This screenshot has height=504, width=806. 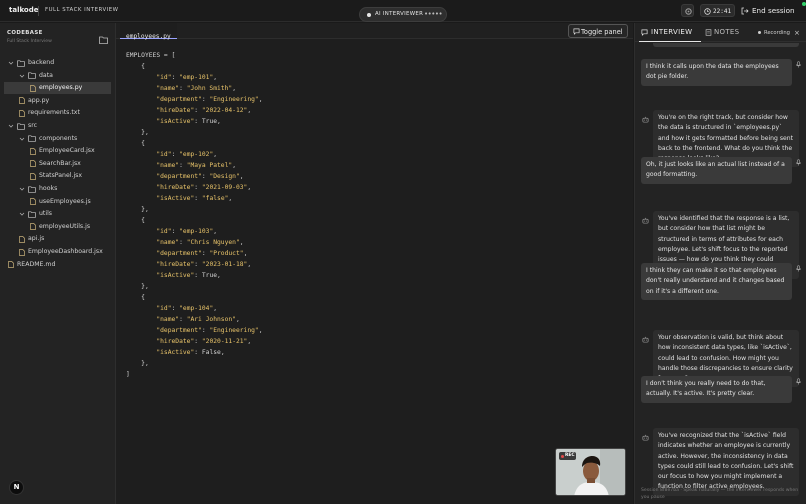 I want to click on code-line: "isActive": "false",, so click(x=194, y=198).